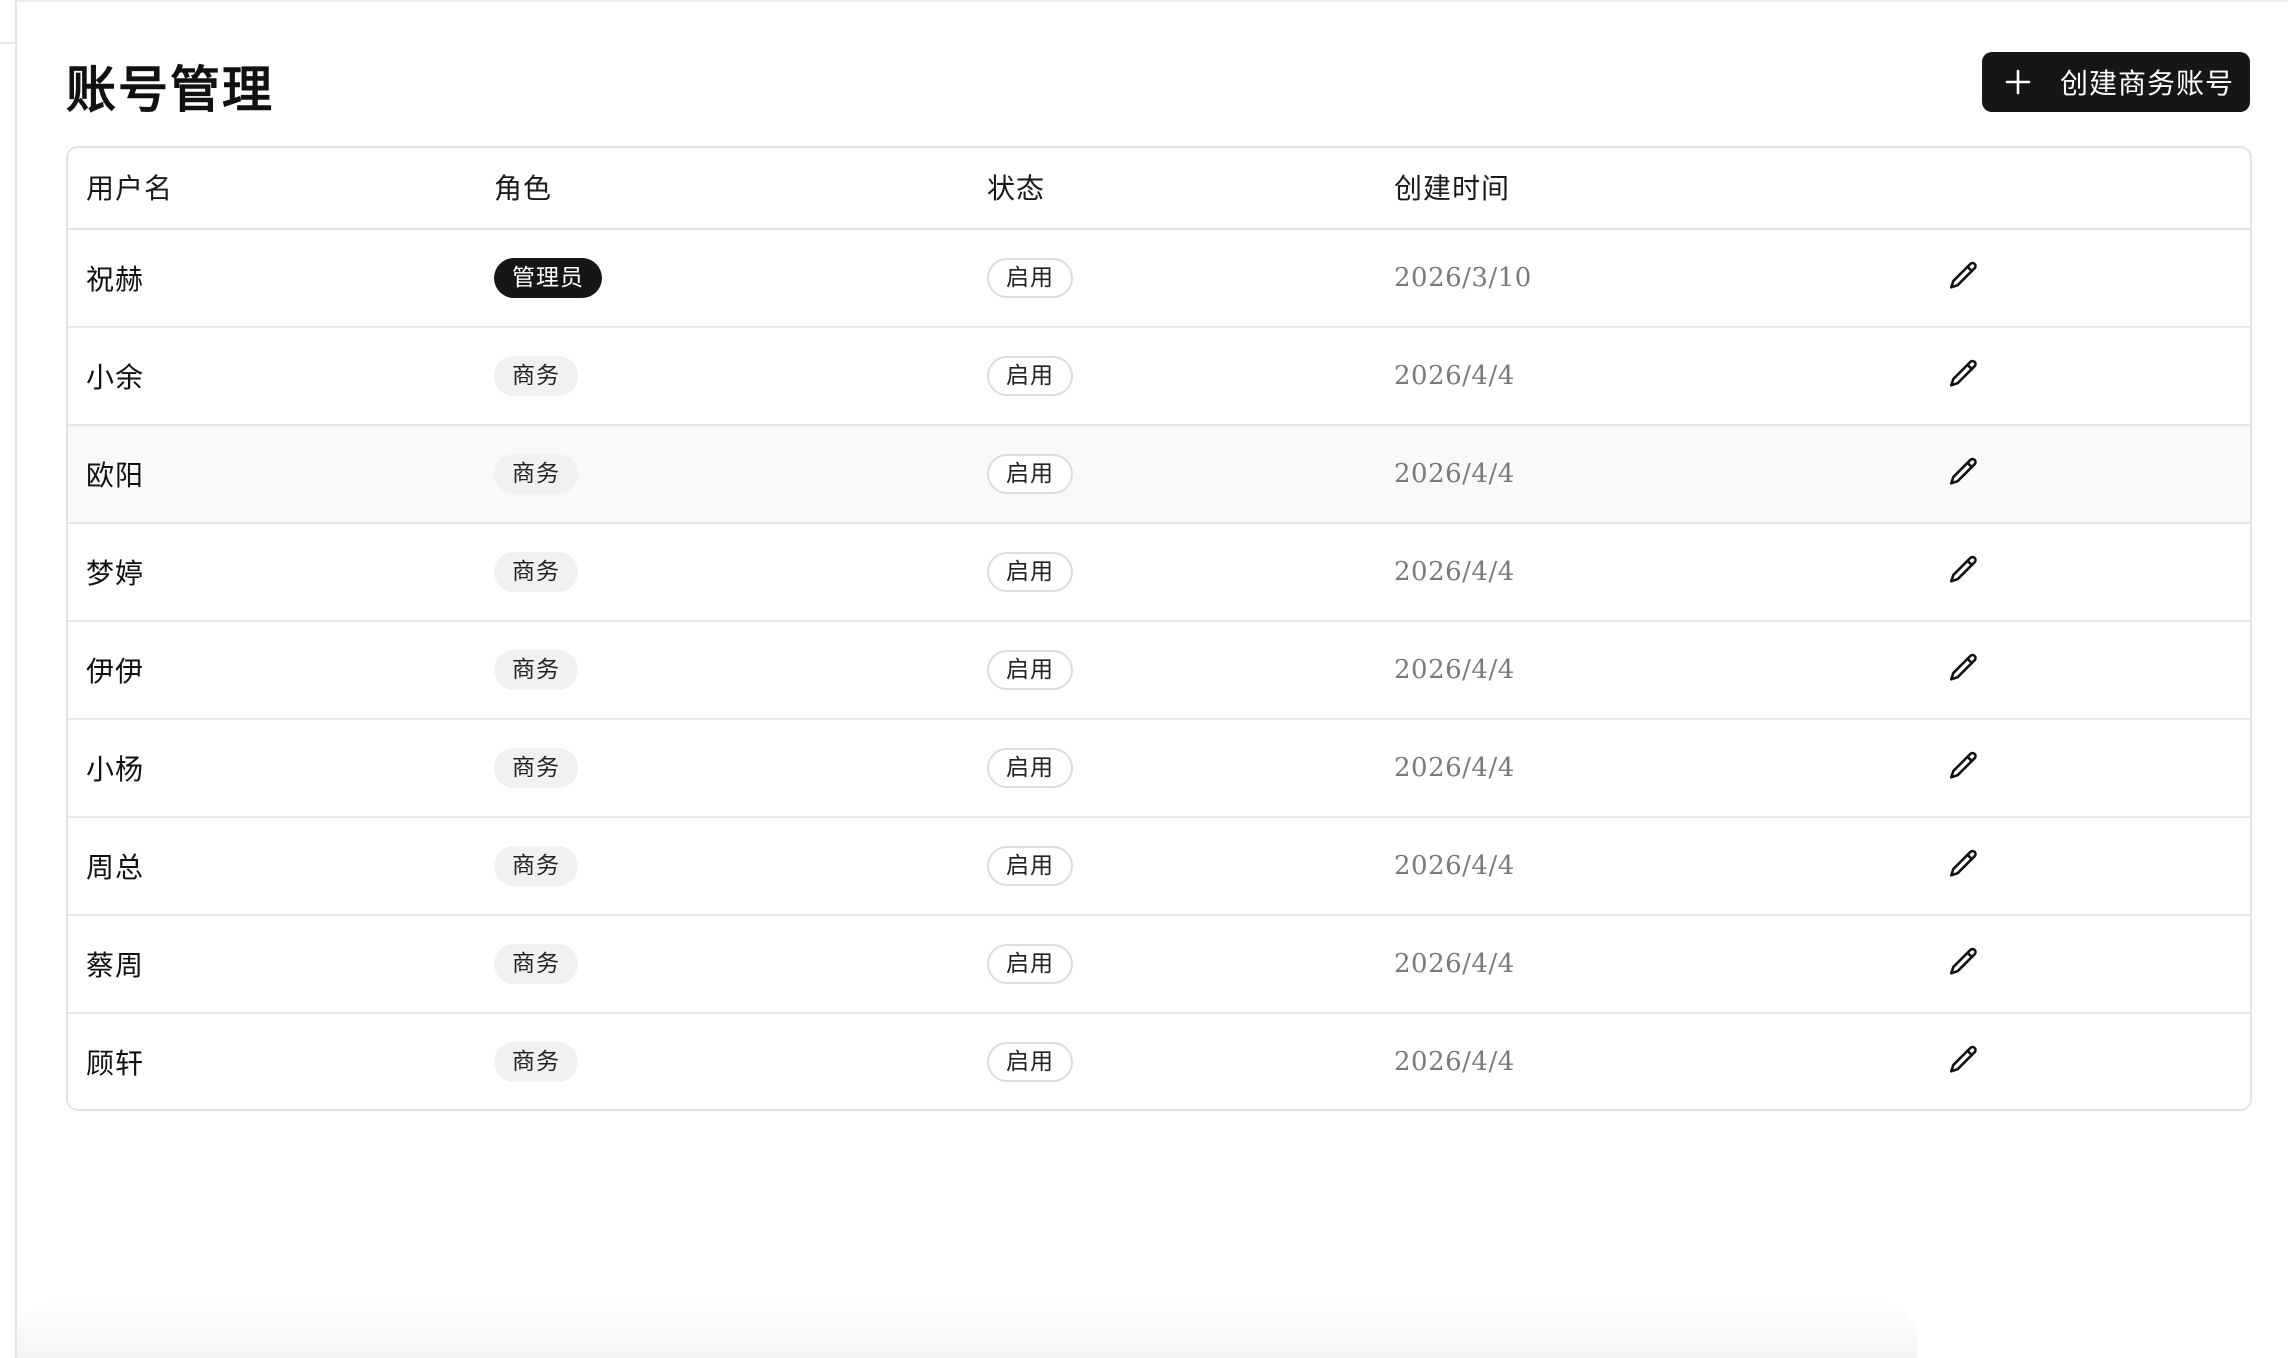  Describe the element at coordinates (2018, 82) in the screenshot. I see `plus-icon` at that location.